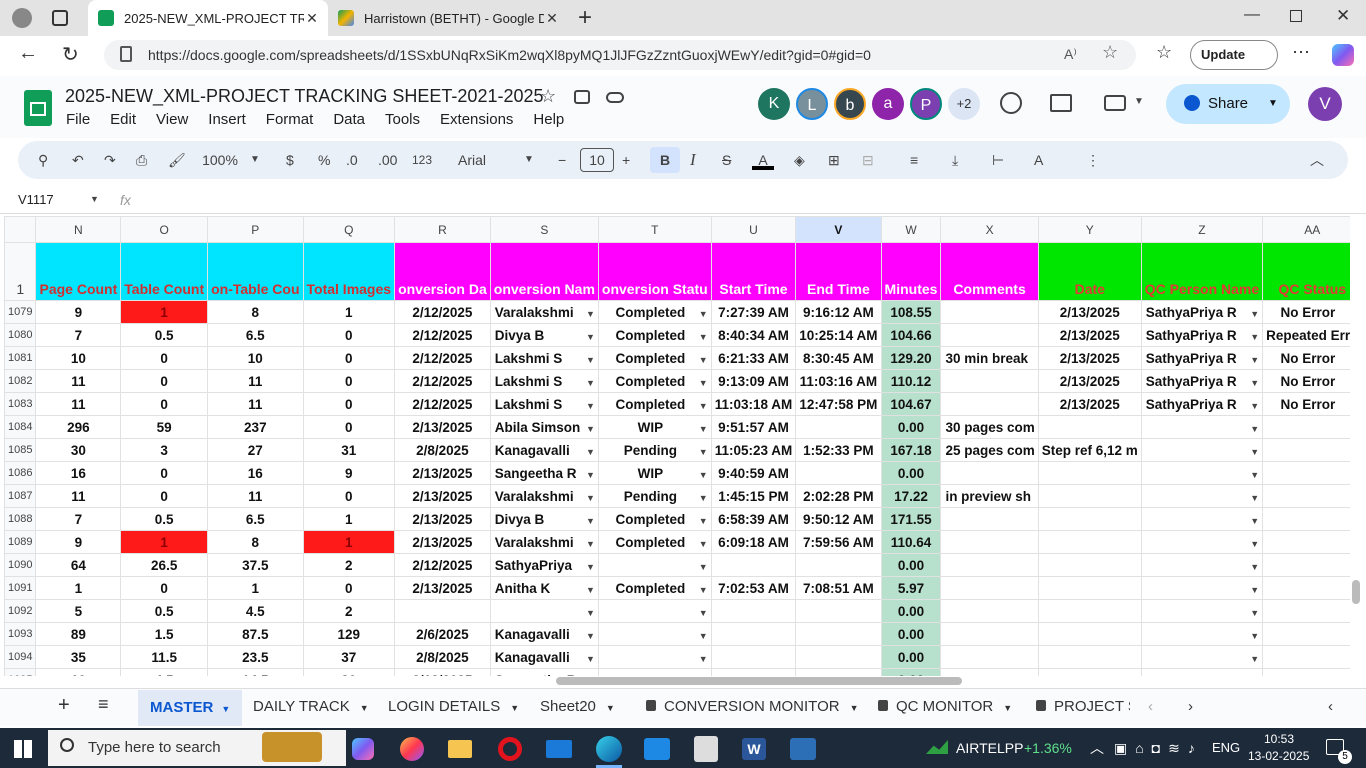 The height and width of the screenshot is (768, 1366). I want to click on table-cell: ▼ SathyaPriya R, so click(1202, 381).